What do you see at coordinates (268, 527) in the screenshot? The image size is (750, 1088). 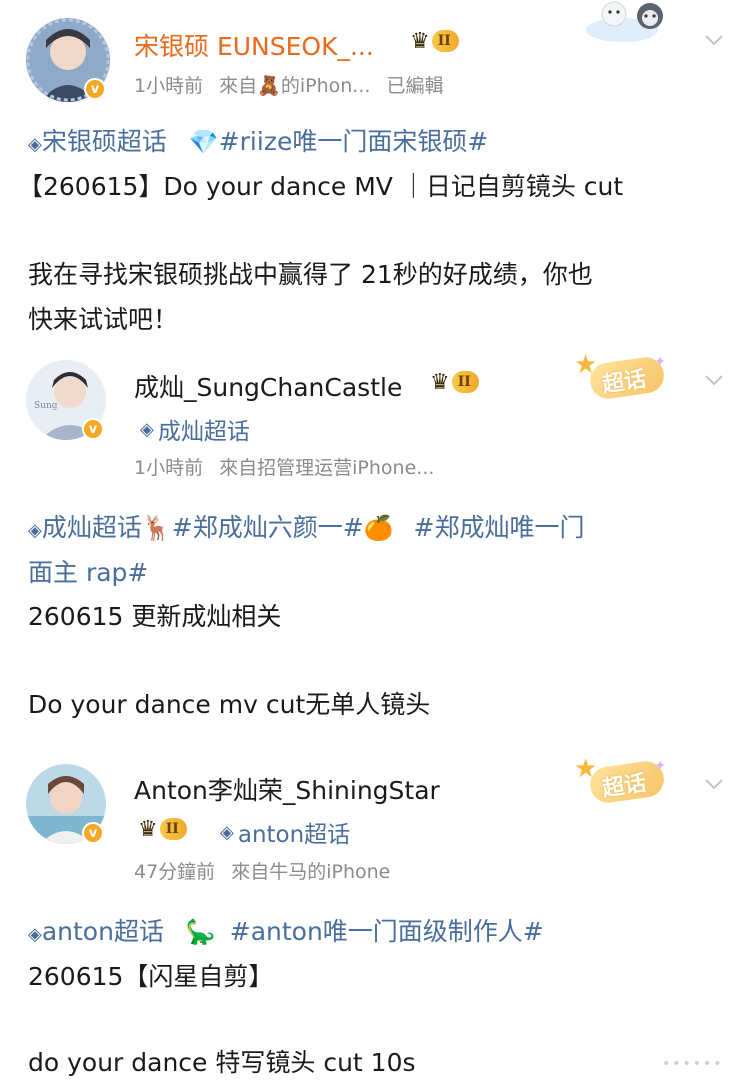 I see `hashtag-link: #郑成灿六颜一#` at bounding box center [268, 527].